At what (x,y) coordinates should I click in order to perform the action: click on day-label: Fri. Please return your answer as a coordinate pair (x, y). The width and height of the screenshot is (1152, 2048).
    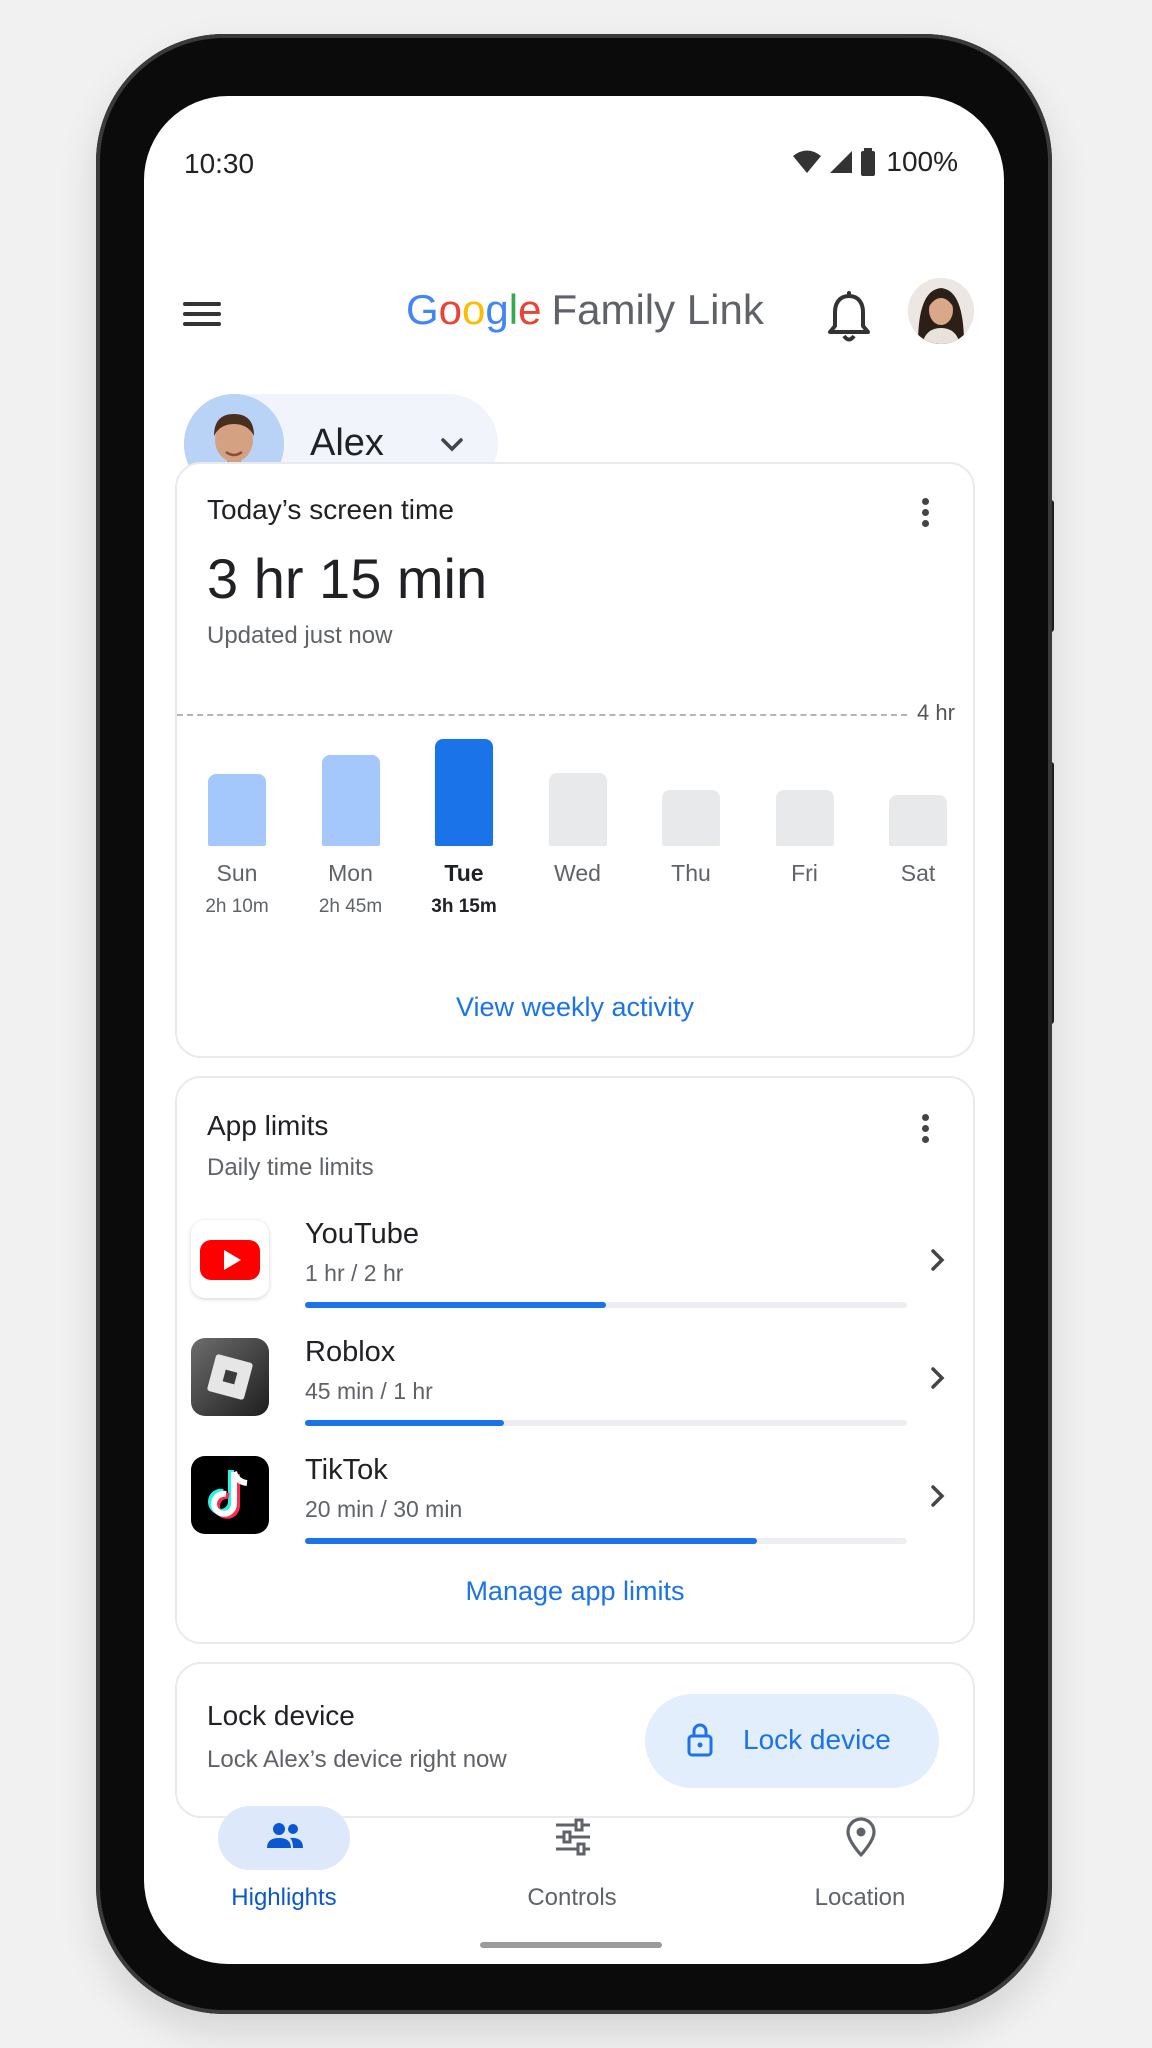
    Looking at the image, I should click on (804, 873).